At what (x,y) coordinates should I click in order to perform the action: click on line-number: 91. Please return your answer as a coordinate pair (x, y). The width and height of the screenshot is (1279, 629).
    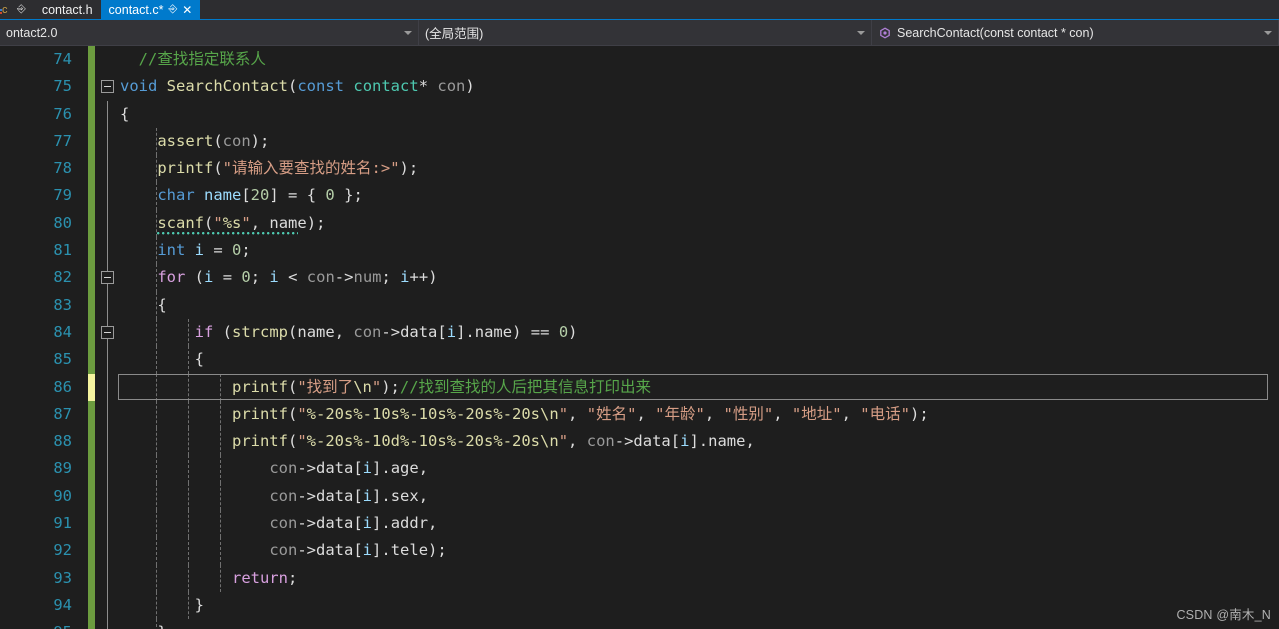
    Looking at the image, I should click on (62, 523).